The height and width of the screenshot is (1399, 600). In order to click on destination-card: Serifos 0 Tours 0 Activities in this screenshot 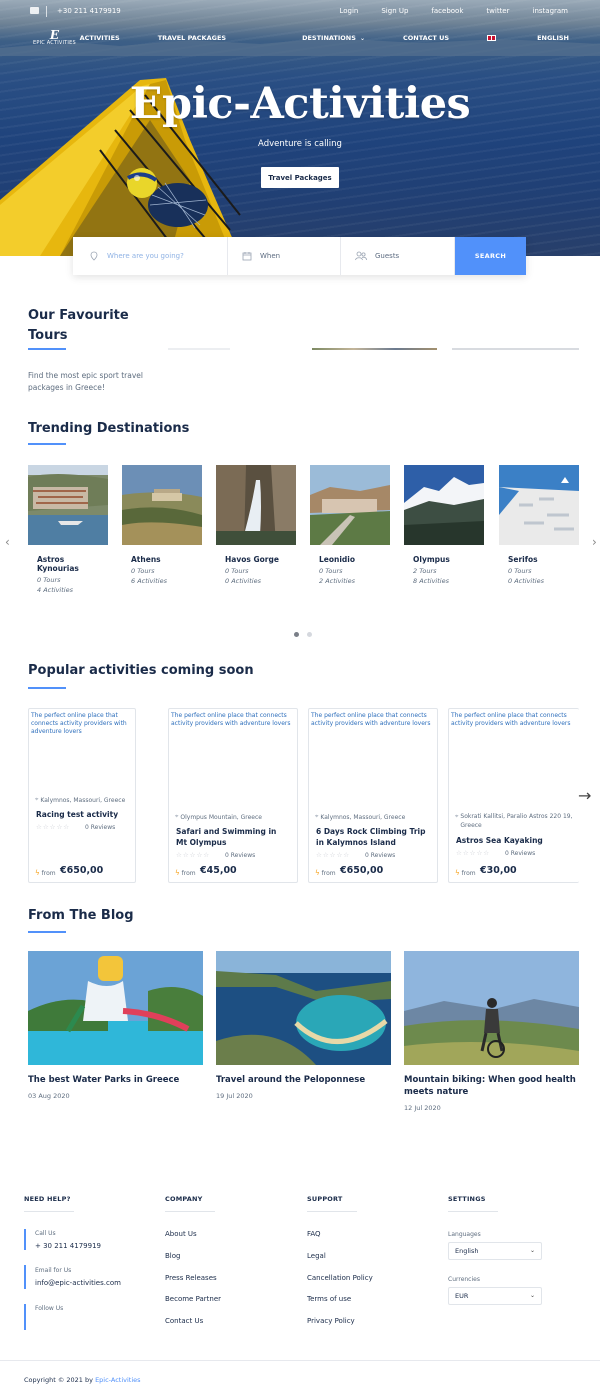, I will do `click(539, 525)`.